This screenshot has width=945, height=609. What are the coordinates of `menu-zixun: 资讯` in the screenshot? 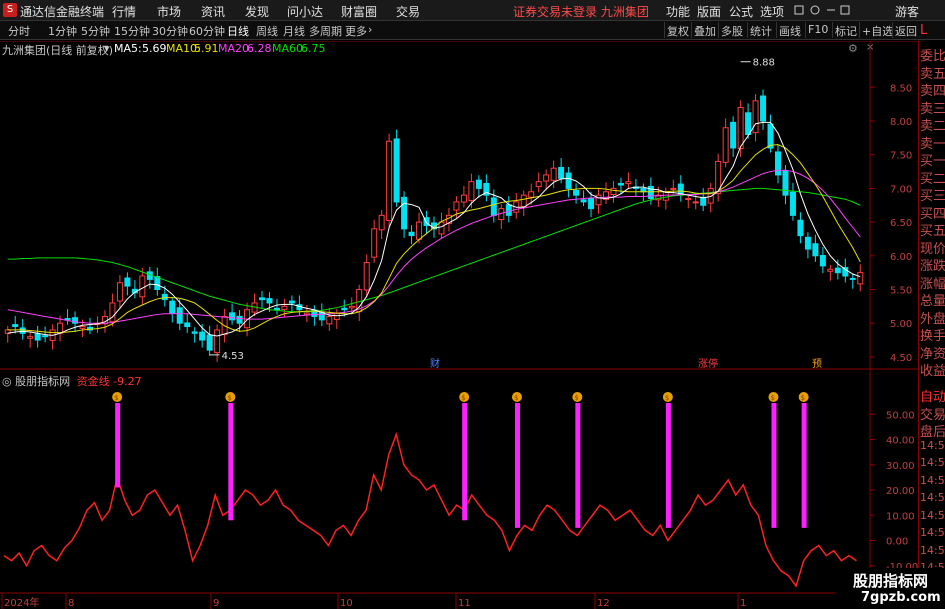 It's located at (213, 11).